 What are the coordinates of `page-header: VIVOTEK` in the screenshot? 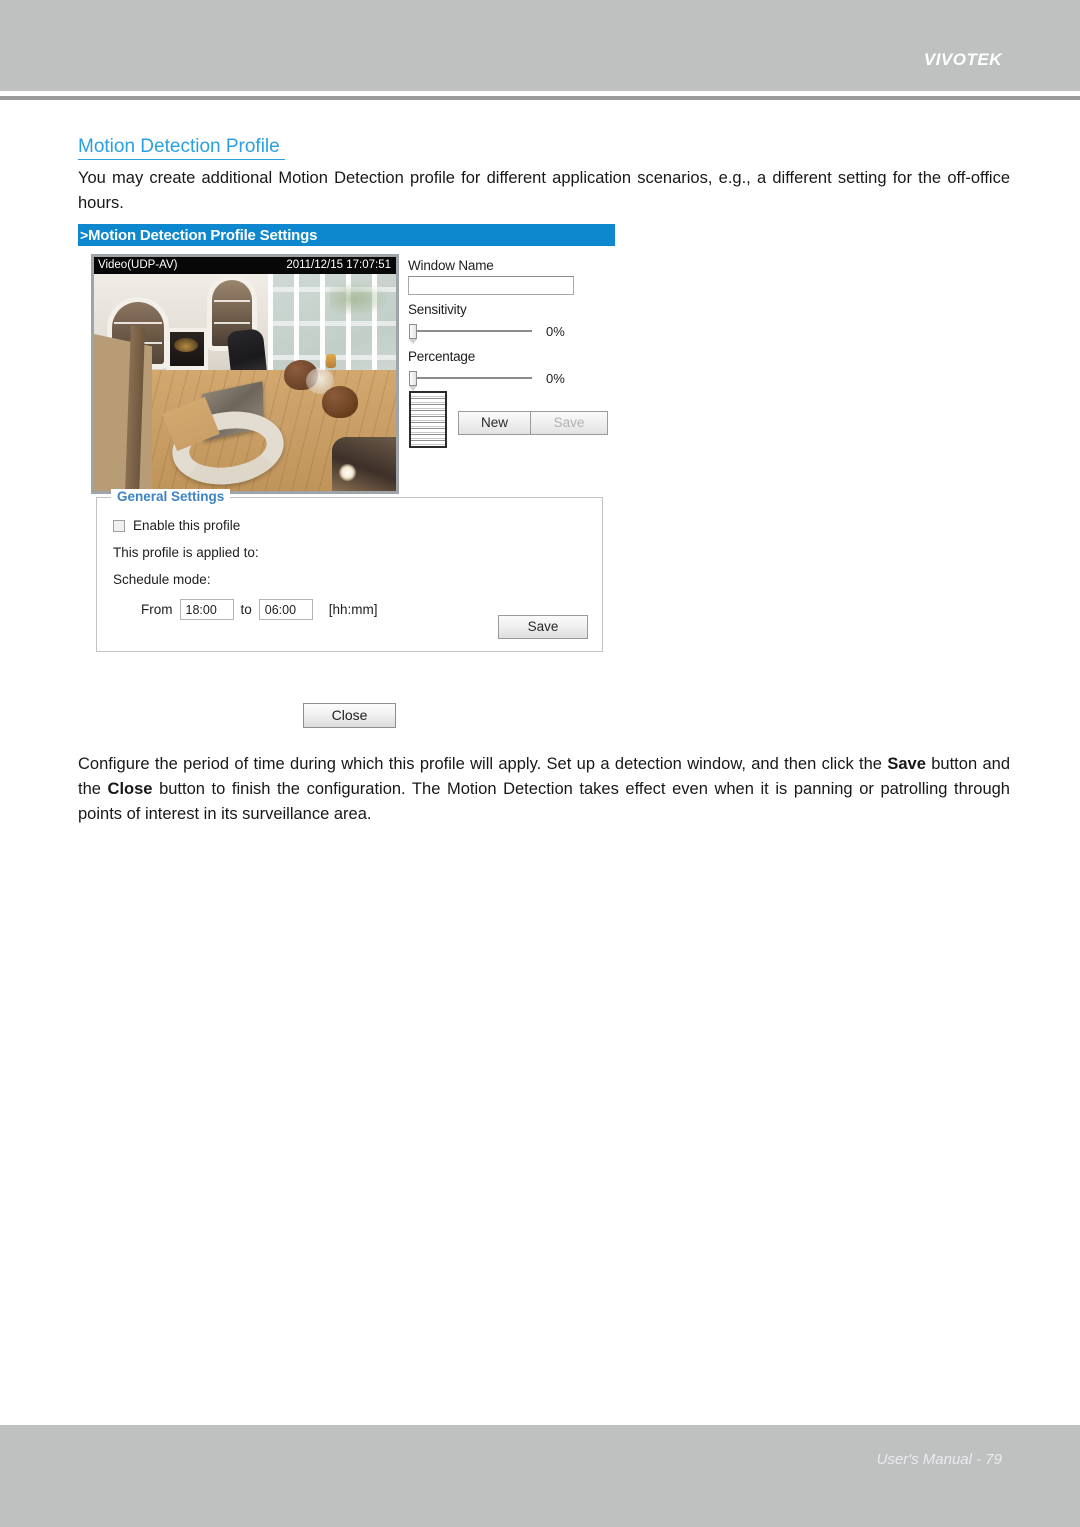 It's located at (540, 45).